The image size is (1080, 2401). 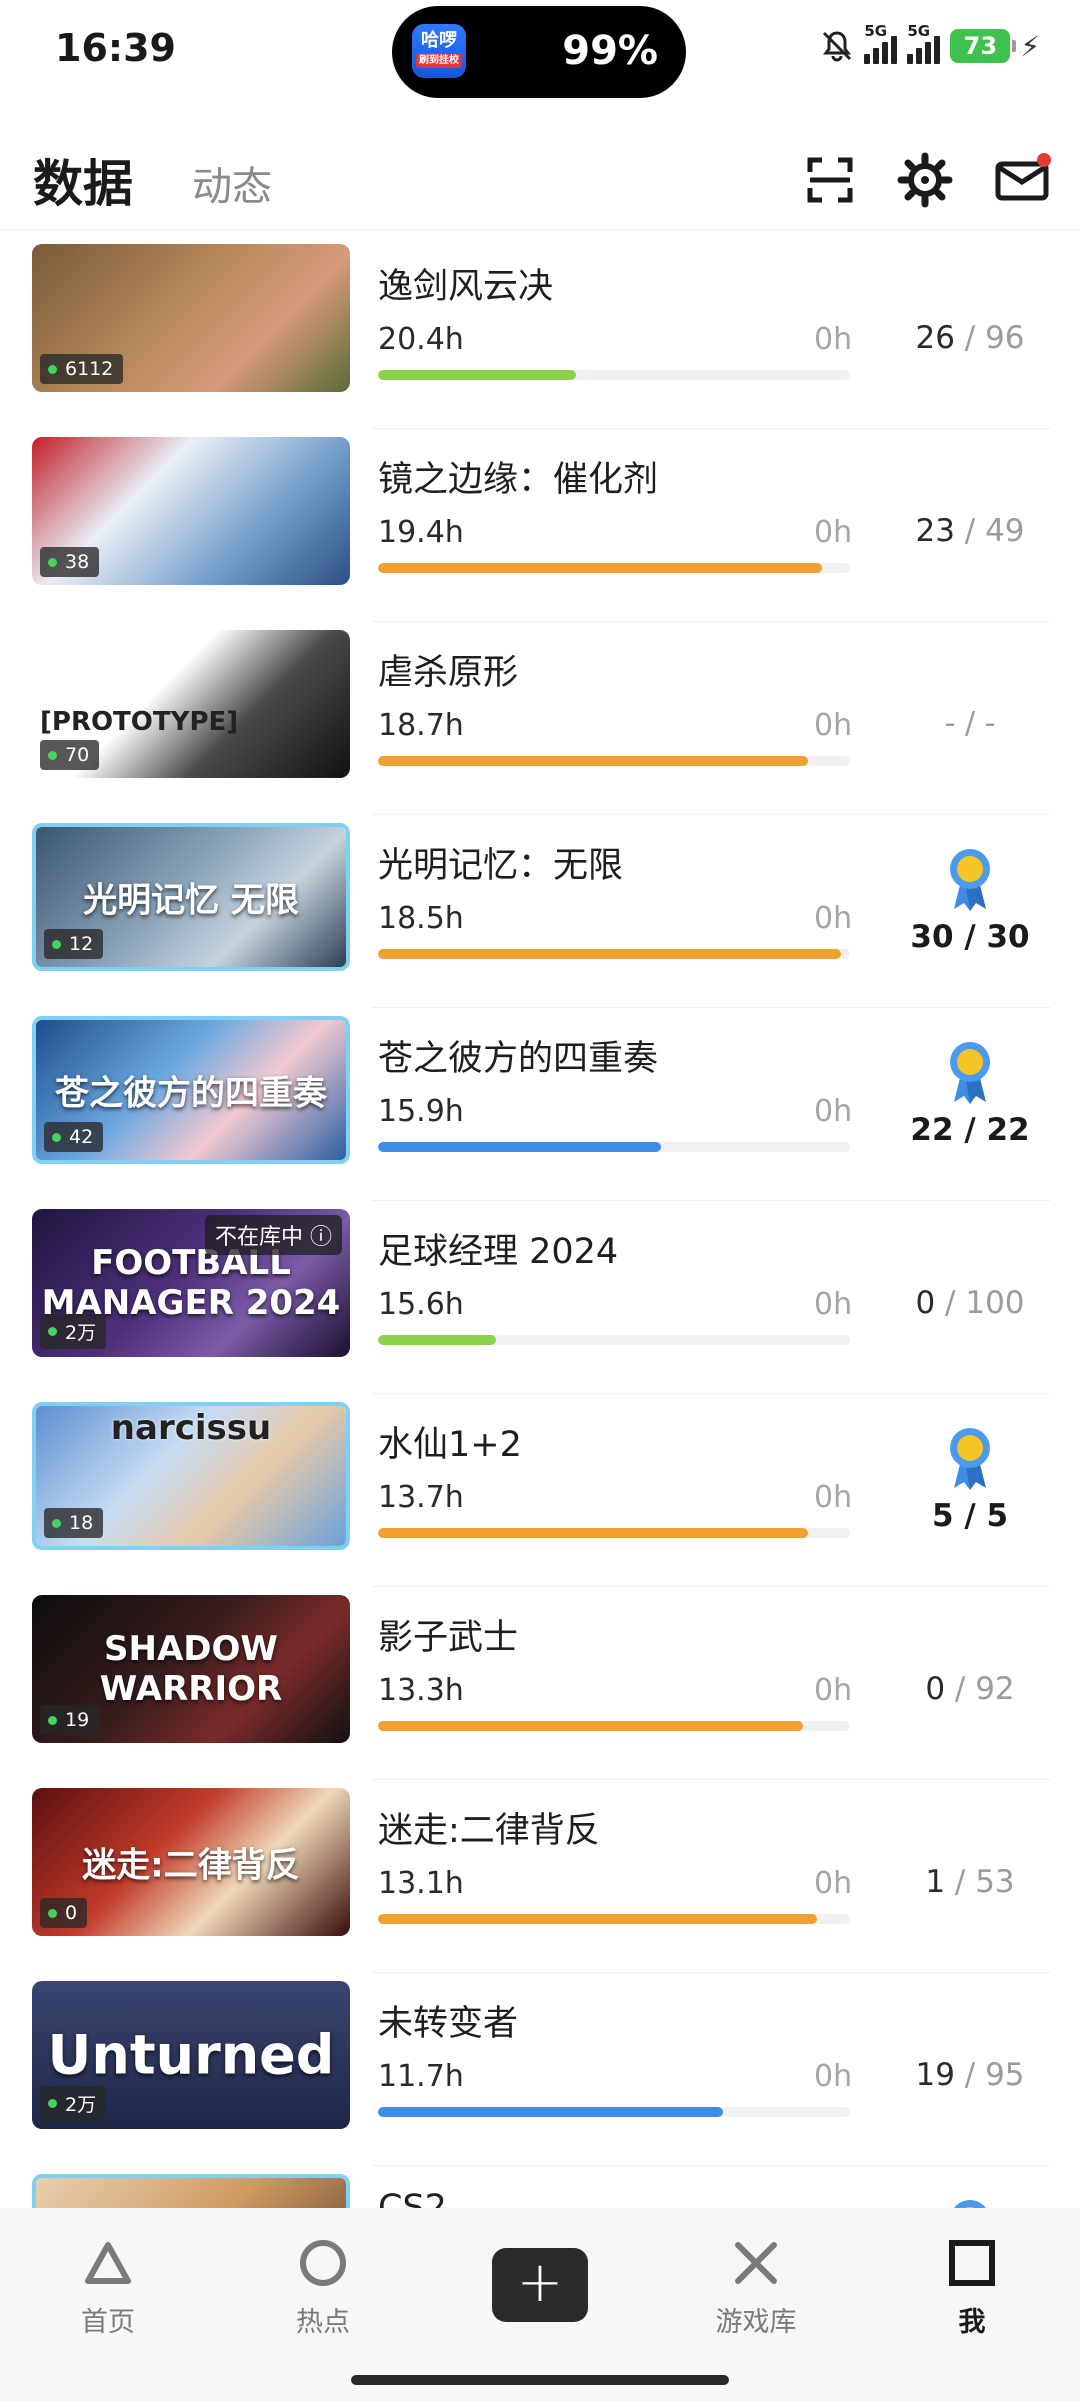 I want to click on game-cover: SHADOW WARRIOR 19, so click(x=191, y=1669).